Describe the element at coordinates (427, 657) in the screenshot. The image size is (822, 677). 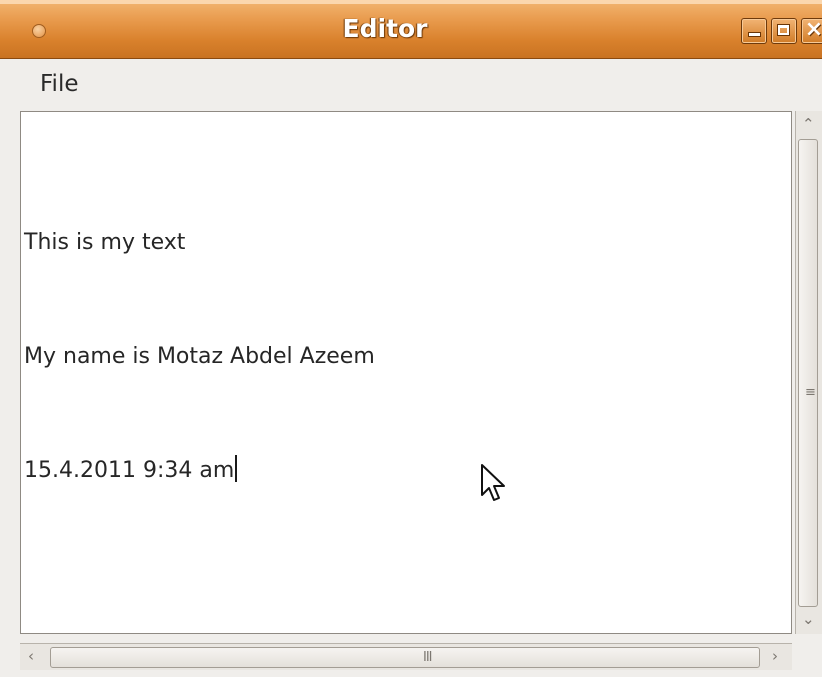
I see `horizontal-grip-icon: III` at that location.